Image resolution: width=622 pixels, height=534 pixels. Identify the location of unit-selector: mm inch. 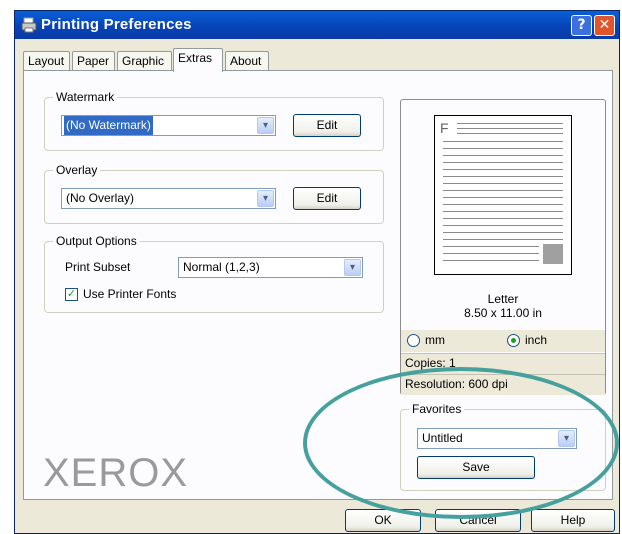
(503, 341).